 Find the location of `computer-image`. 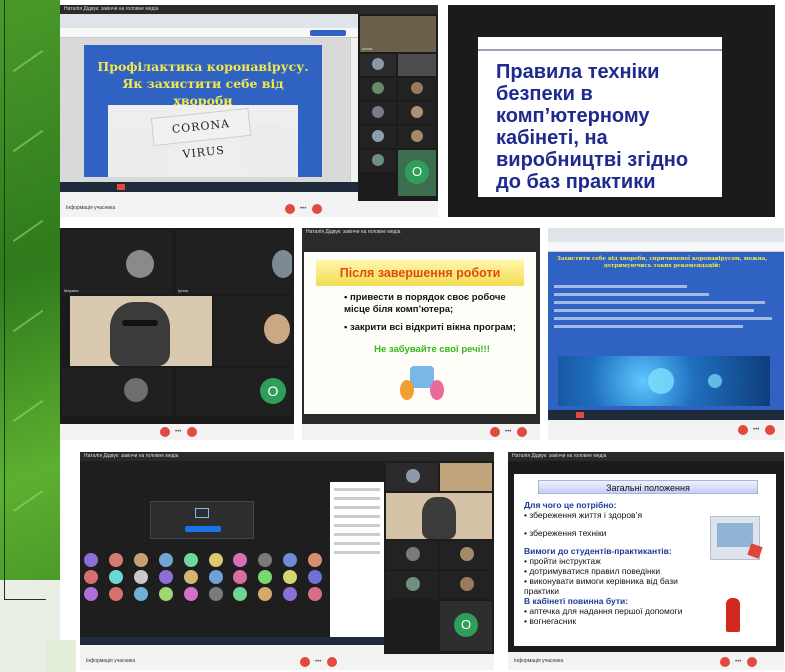

computer-image is located at coordinates (736, 538).